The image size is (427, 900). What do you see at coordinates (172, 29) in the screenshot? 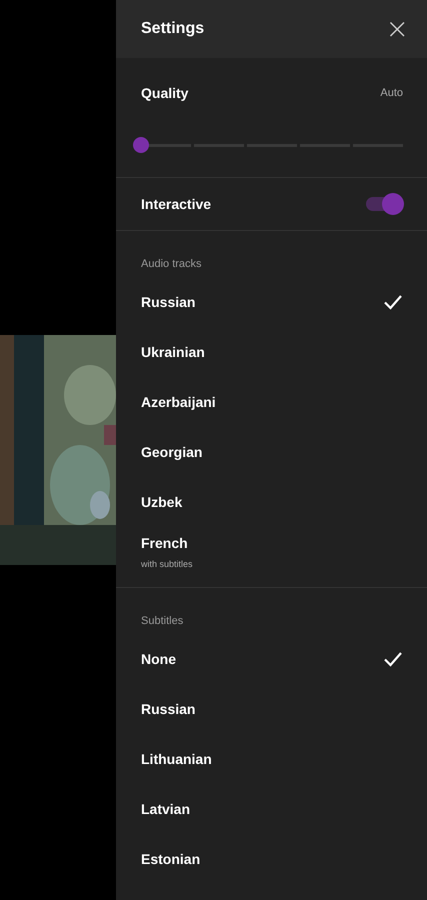
I see `panel-title: Settings` at bounding box center [172, 29].